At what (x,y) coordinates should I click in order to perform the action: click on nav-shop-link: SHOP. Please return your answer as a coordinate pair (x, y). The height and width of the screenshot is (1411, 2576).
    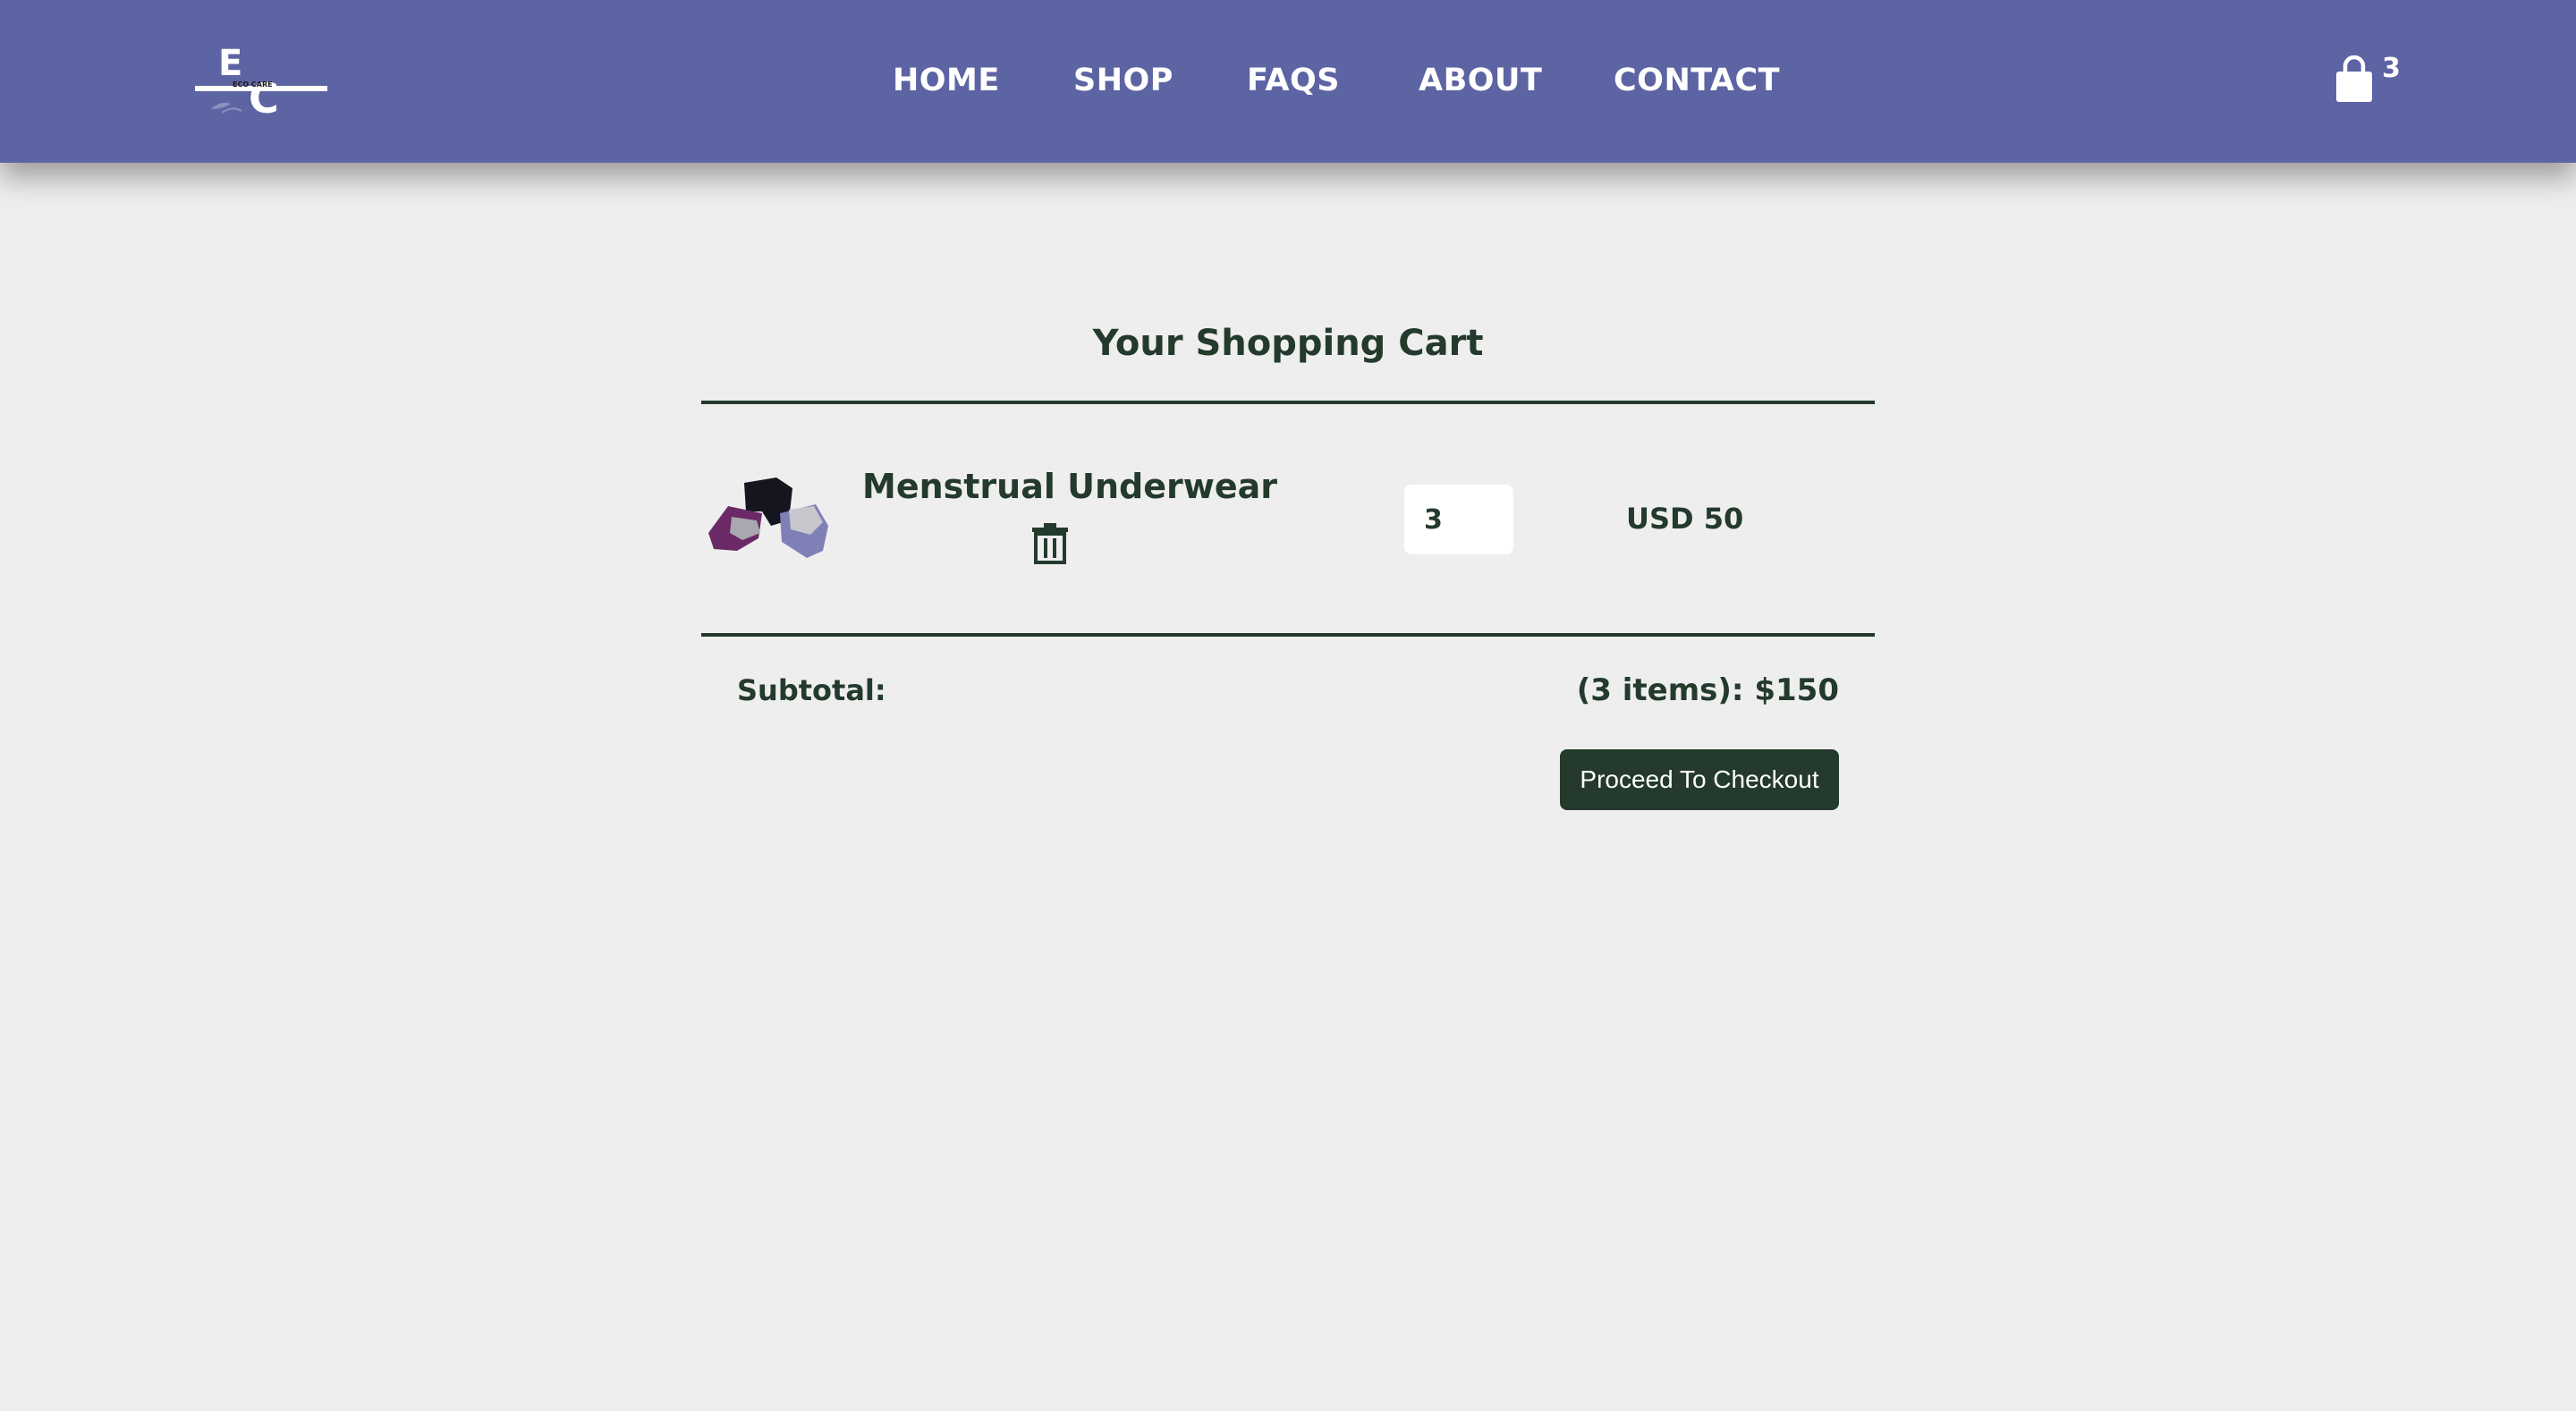
    Looking at the image, I should click on (1123, 80).